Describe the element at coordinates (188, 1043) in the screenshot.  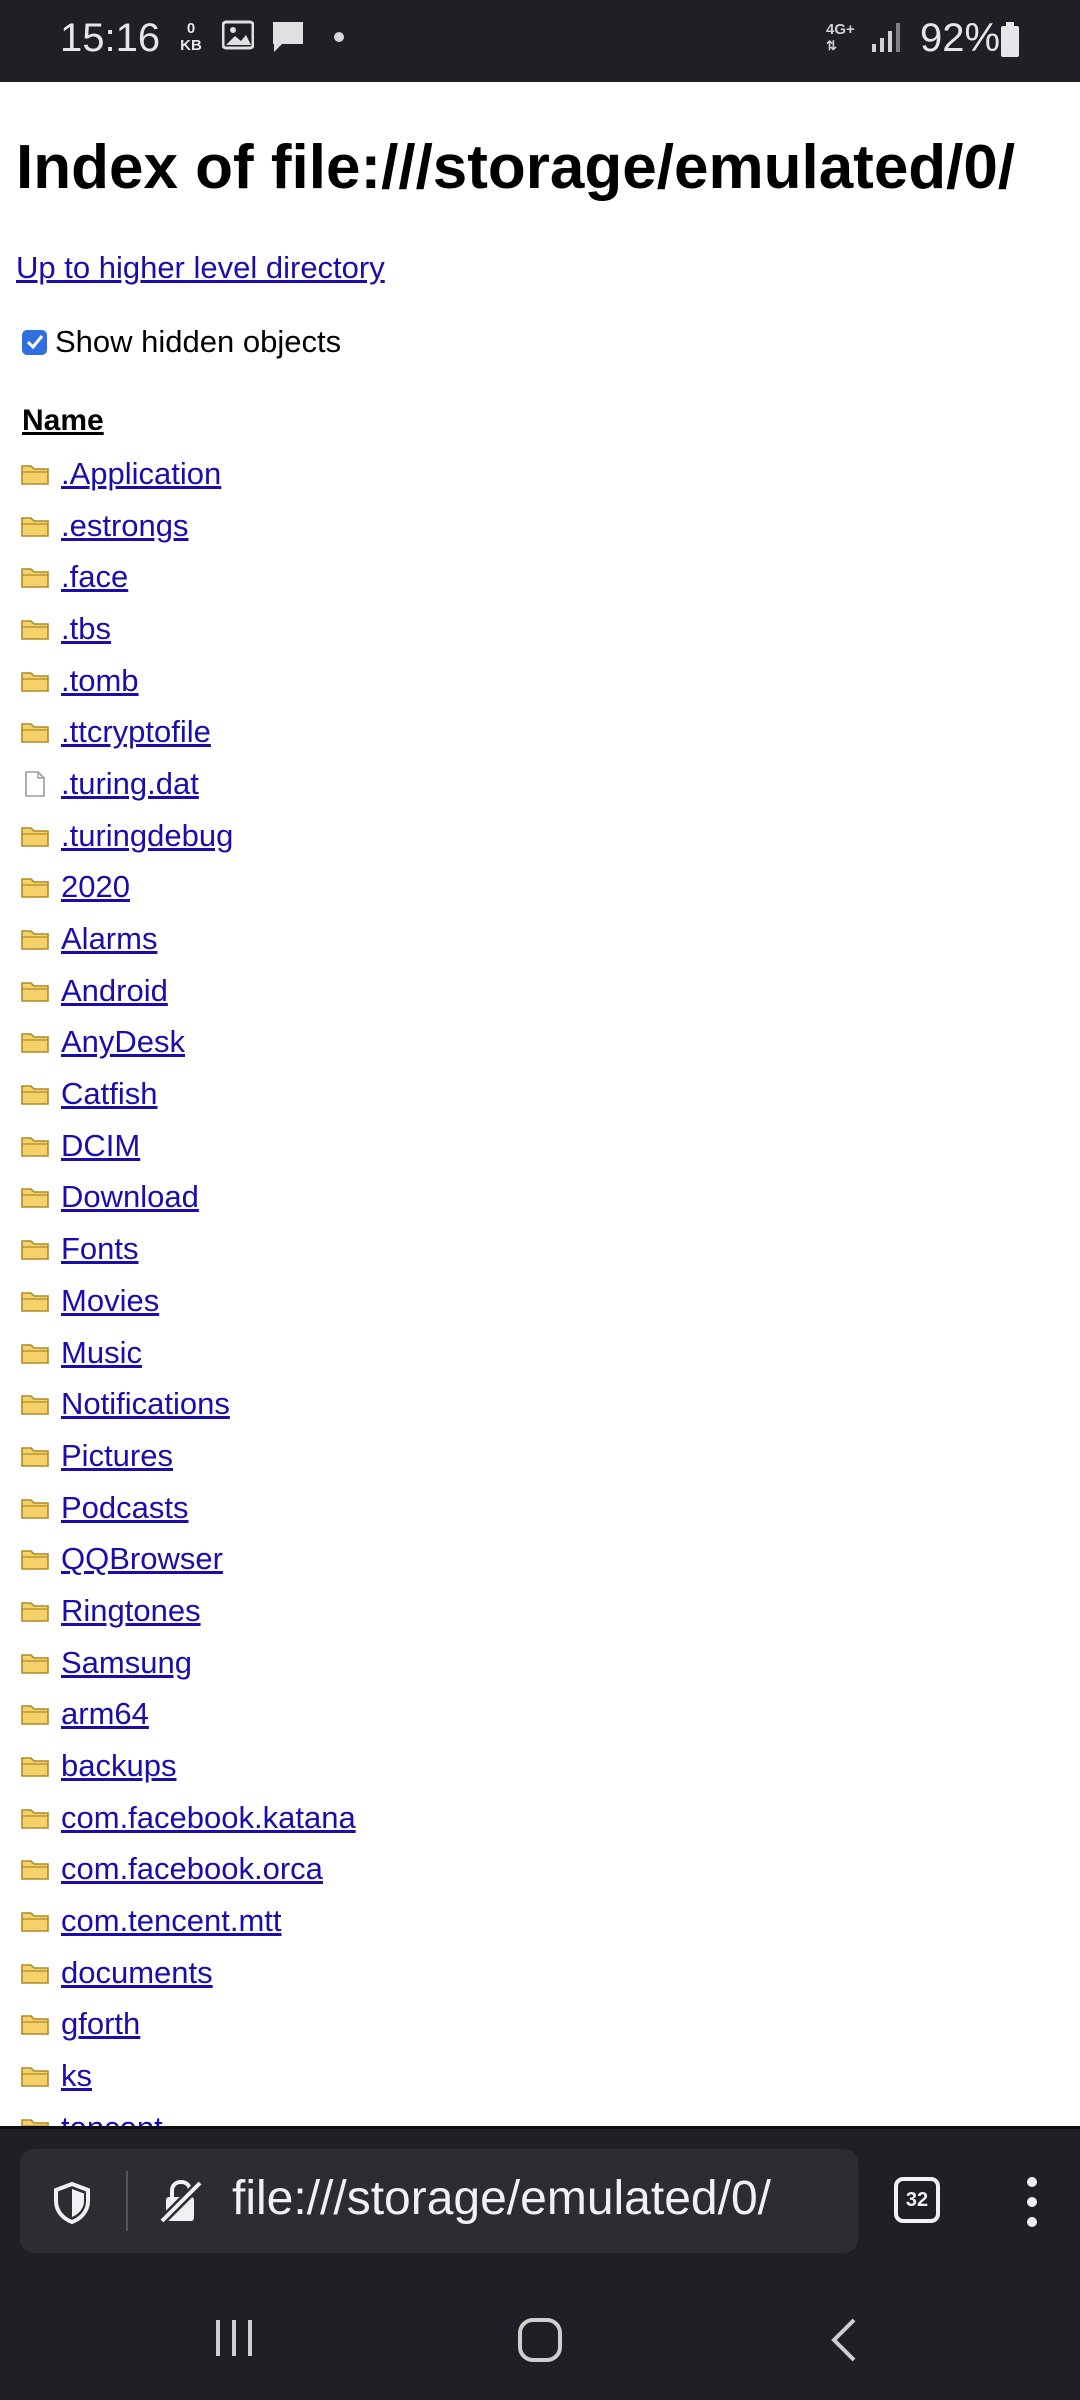
I see `list-item: AnyDesk` at that location.